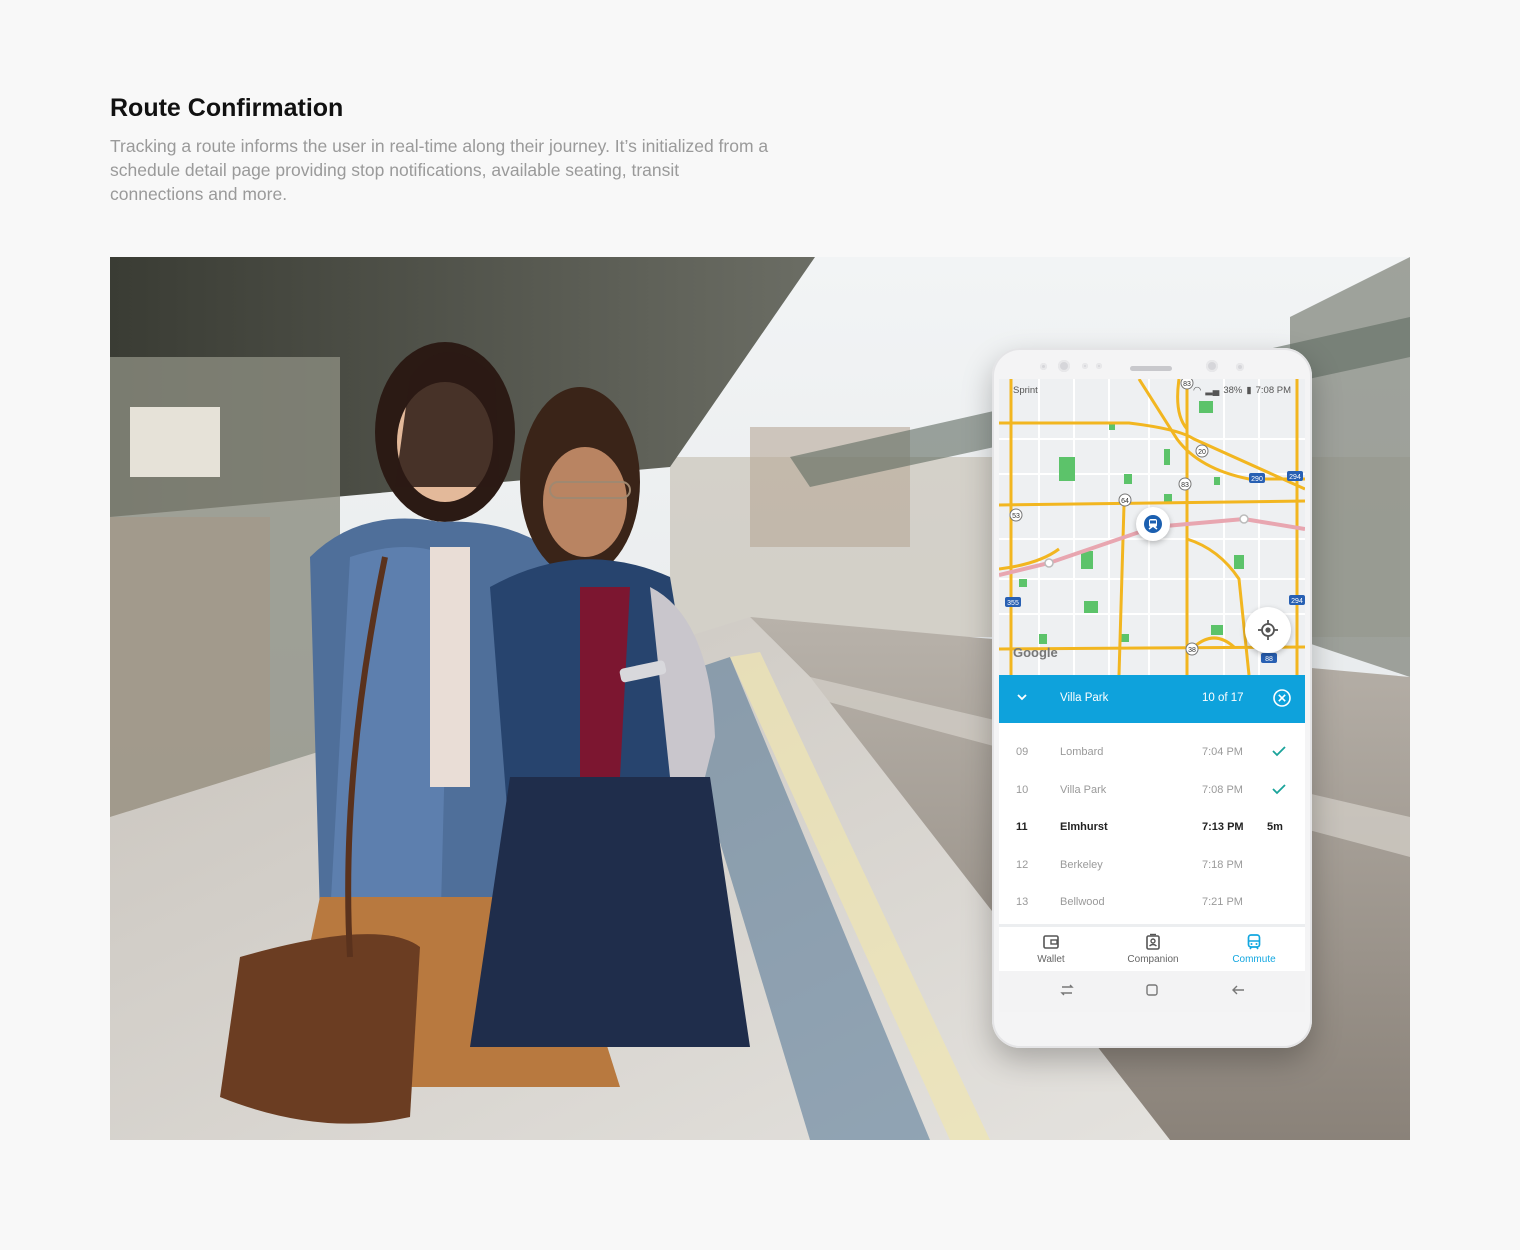 This screenshot has height=1250, width=1520. I want to click on svg-text: 38, so click(1192, 650).